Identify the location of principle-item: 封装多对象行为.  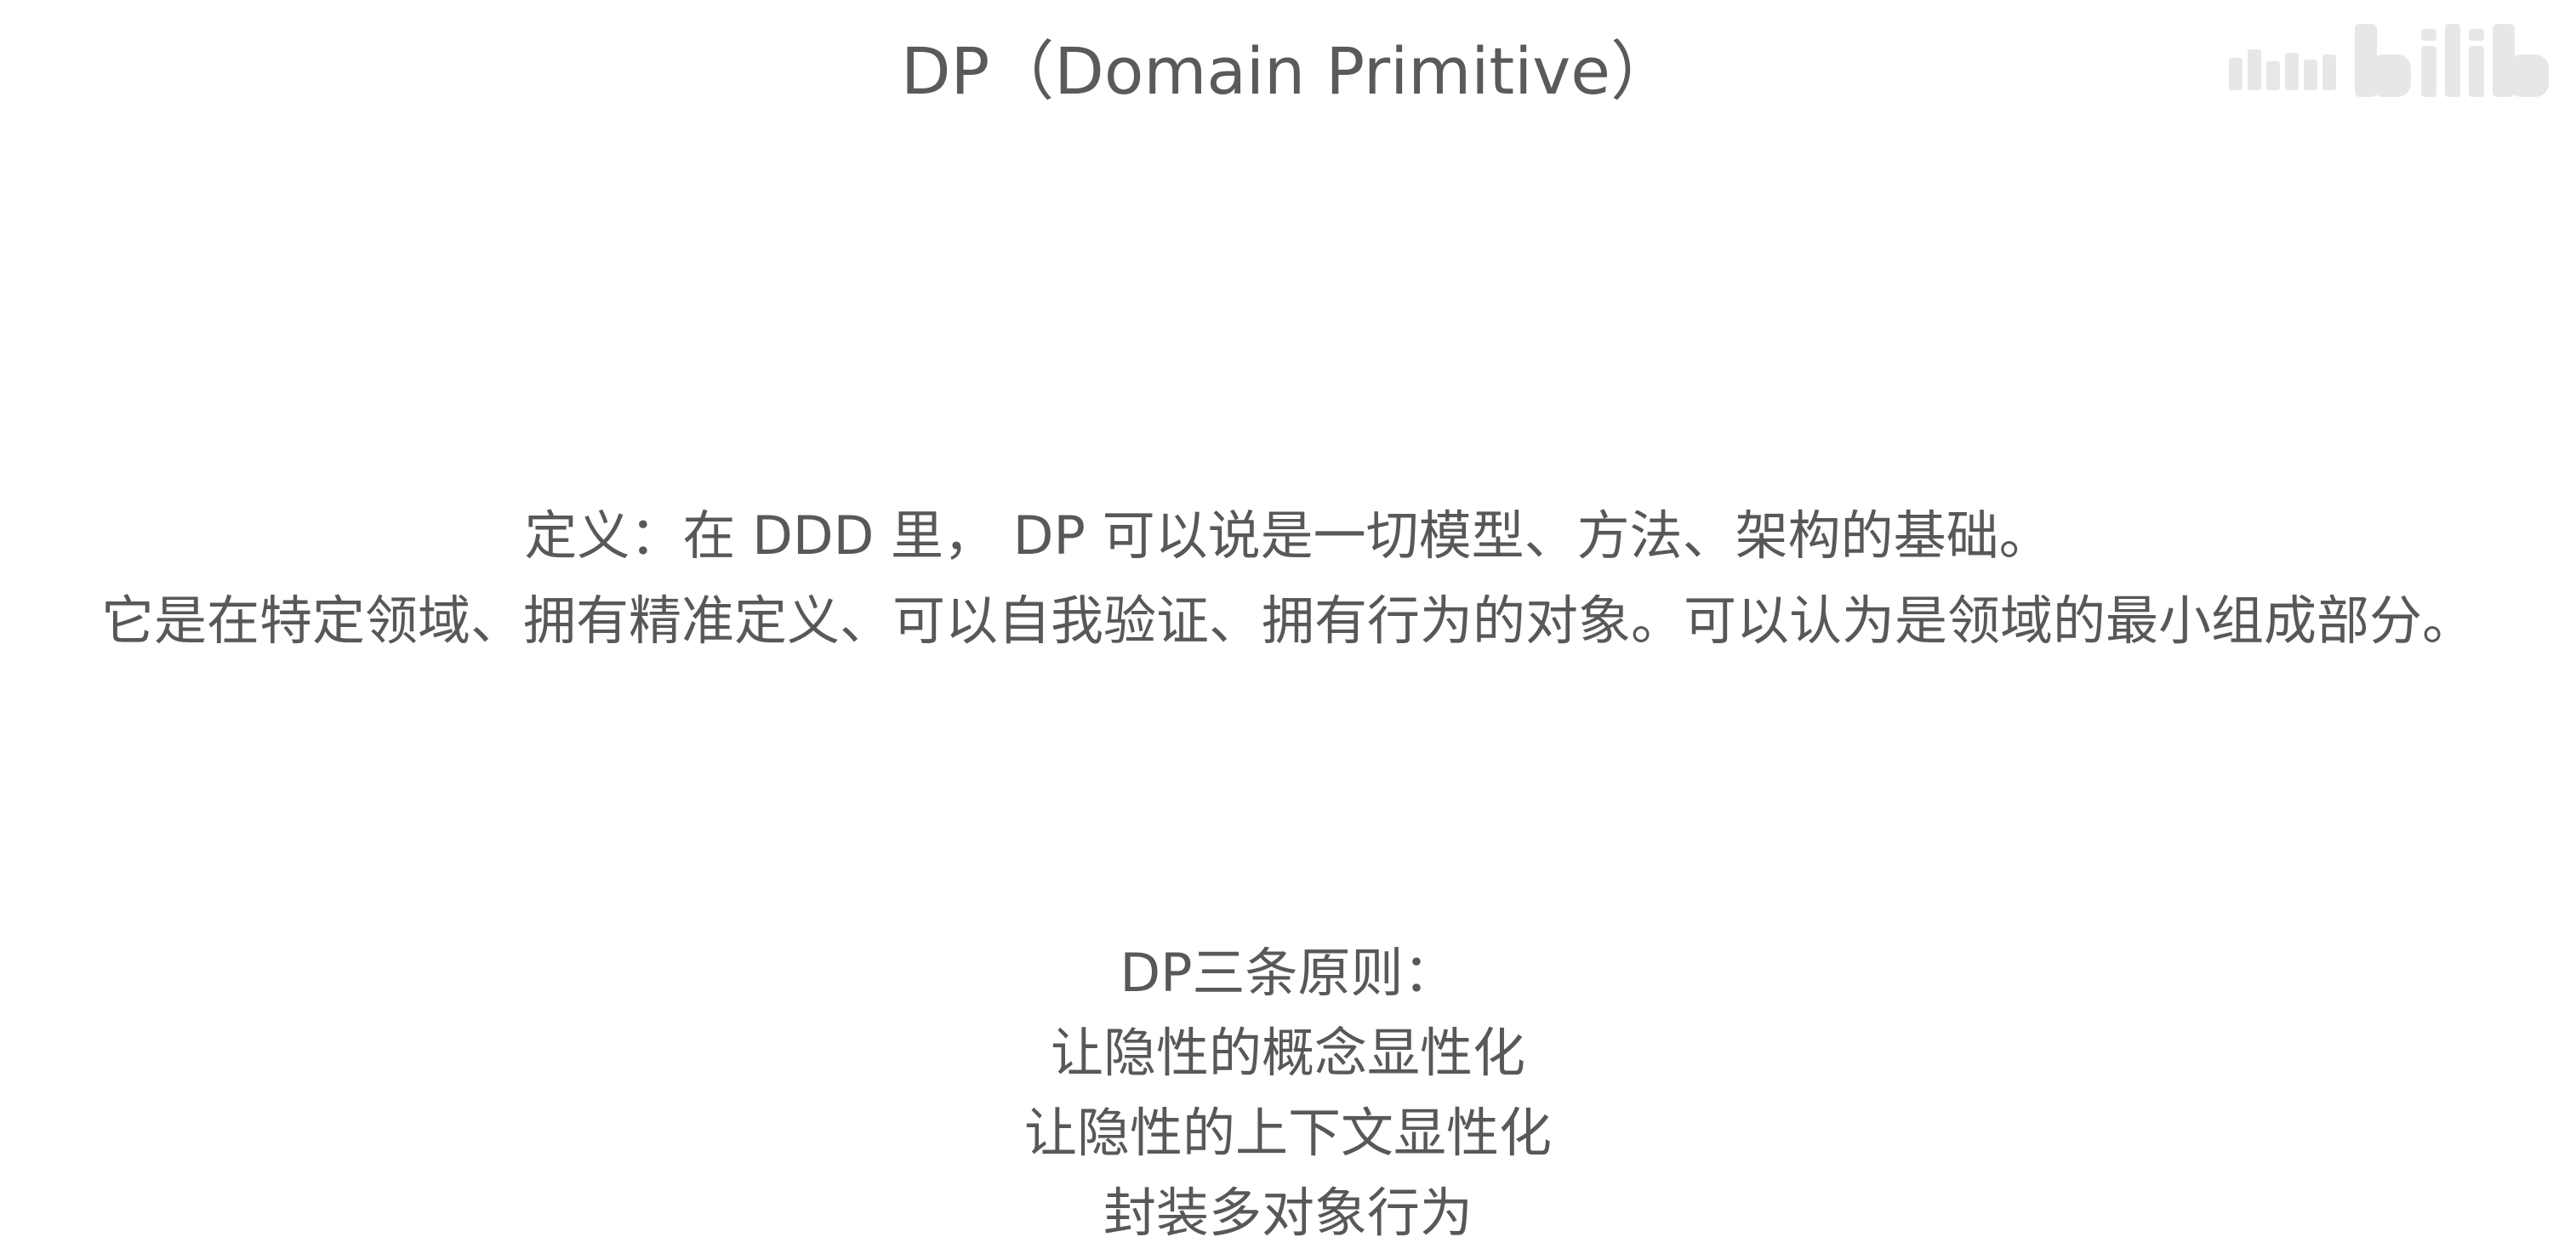
(1288, 1213).